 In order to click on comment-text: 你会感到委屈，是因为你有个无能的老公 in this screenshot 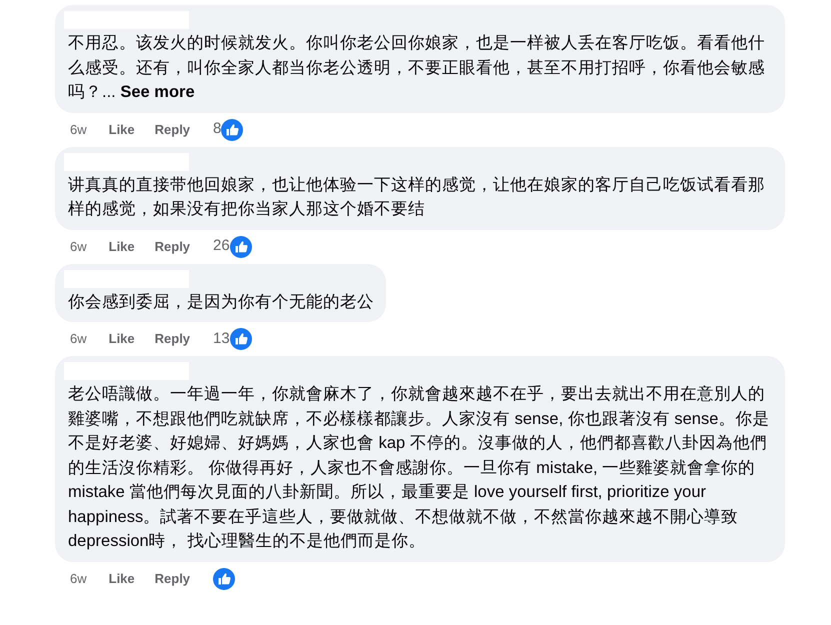, I will do `click(221, 302)`.